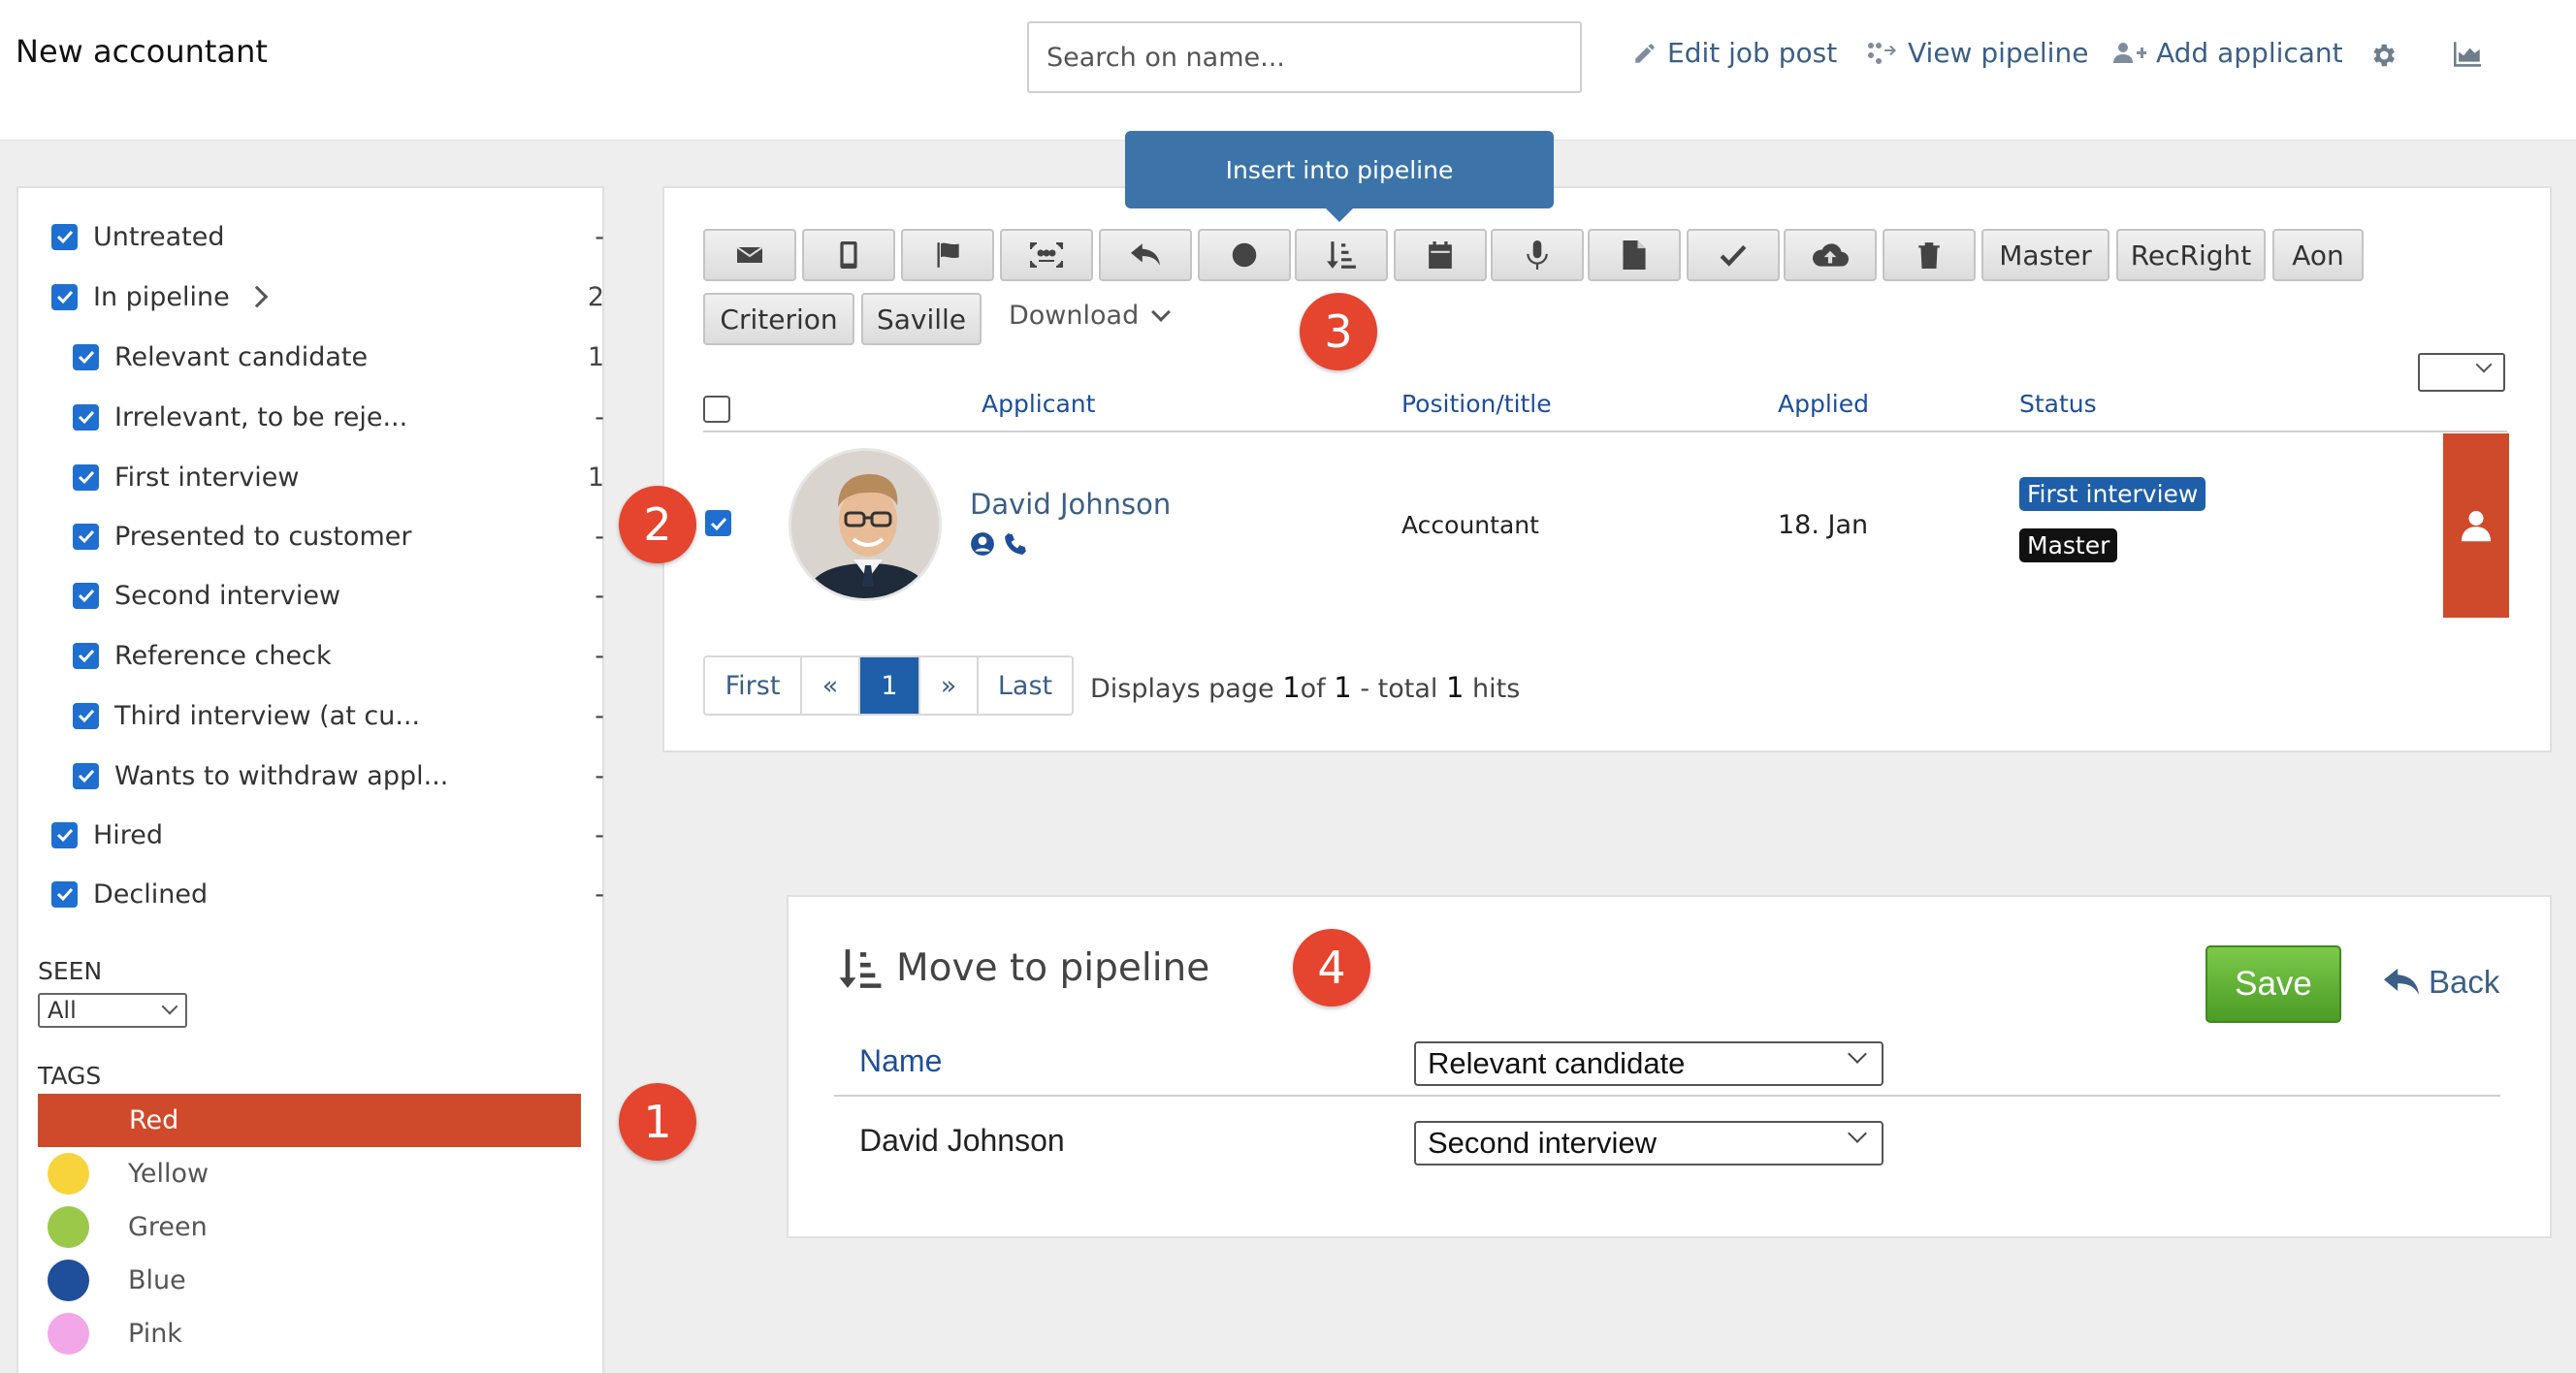 The height and width of the screenshot is (1373, 2576). Describe the element at coordinates (778, 319) in the screenshot. I see `criterion-button: Criterion` at that location.